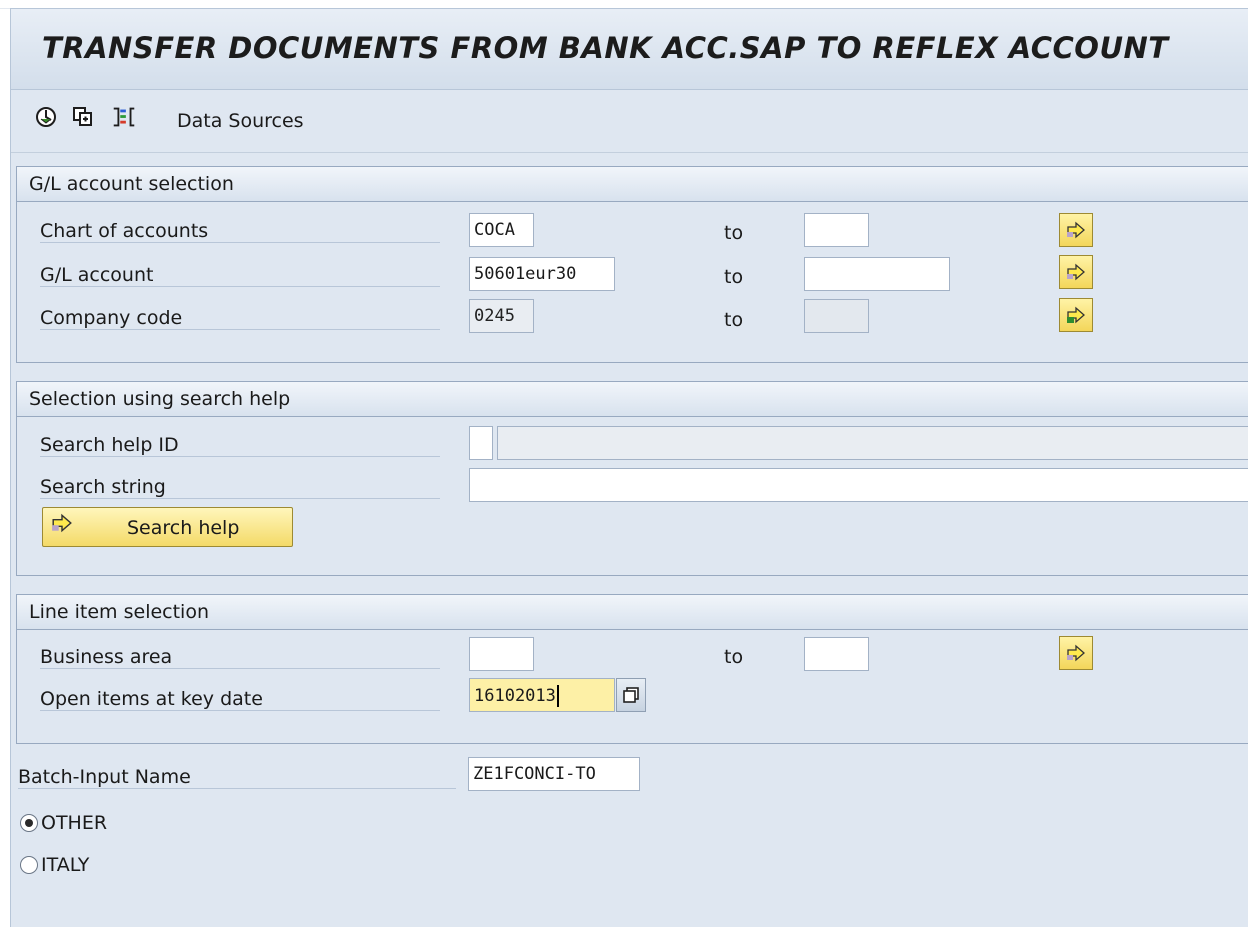 The width and height of the screenshot is (1248, 927). Describe the element at coordinates (629, 121) in the screenshot. I see `application-toolbar: Data Sources` at that location.